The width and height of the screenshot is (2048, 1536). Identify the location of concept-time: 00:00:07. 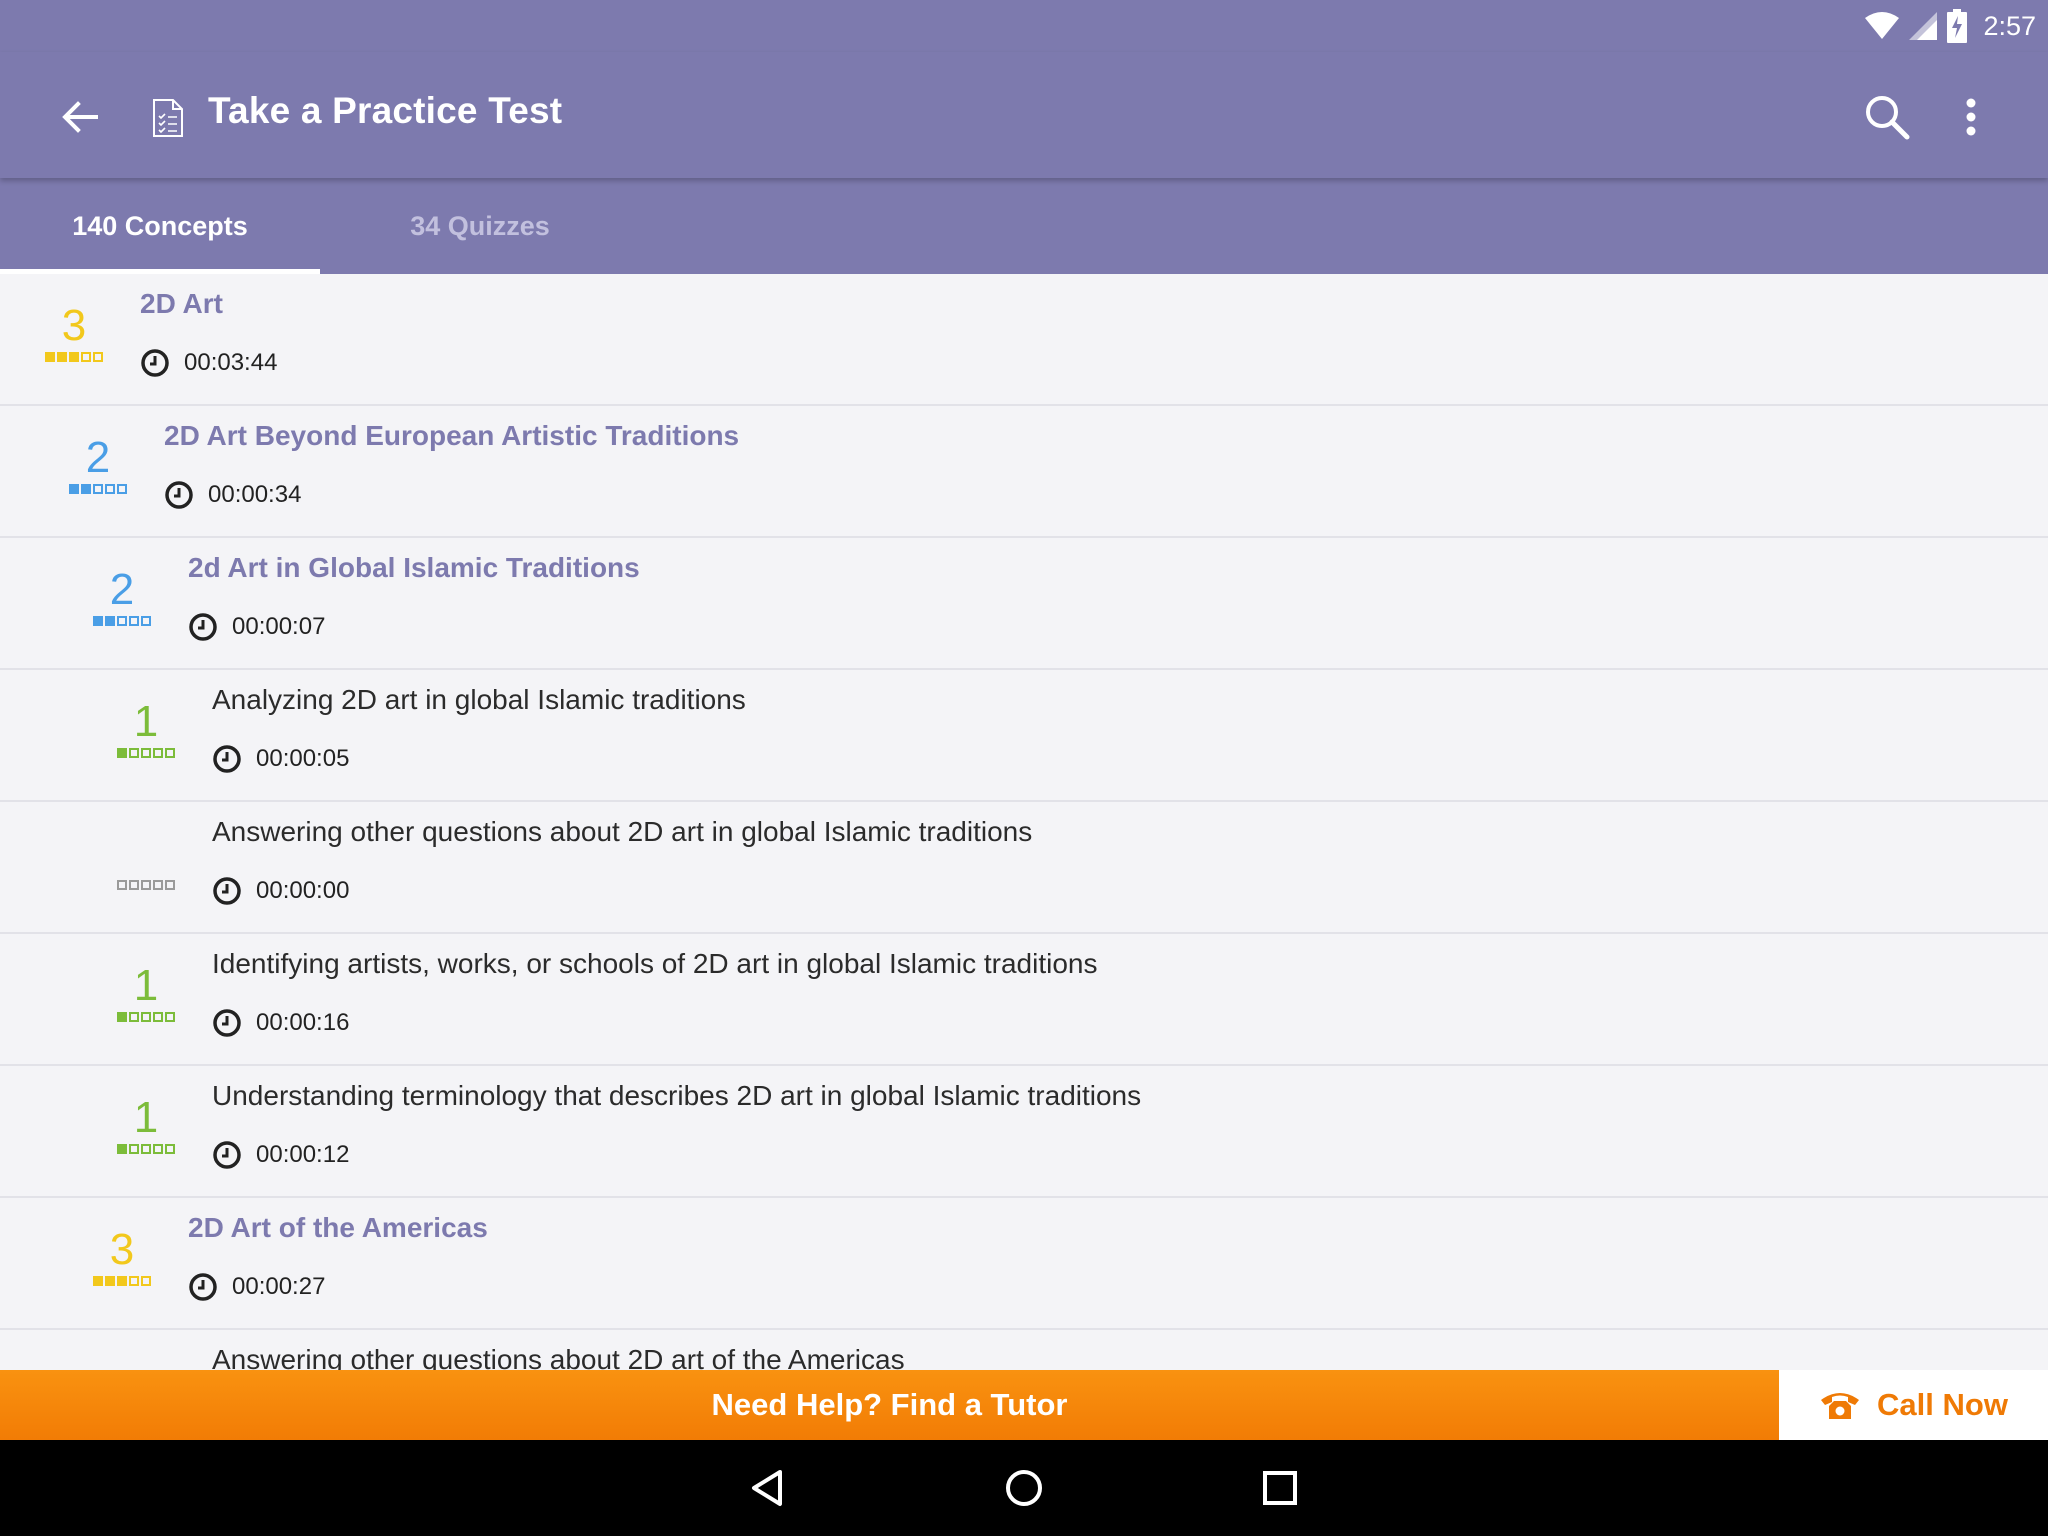
(256, 627).